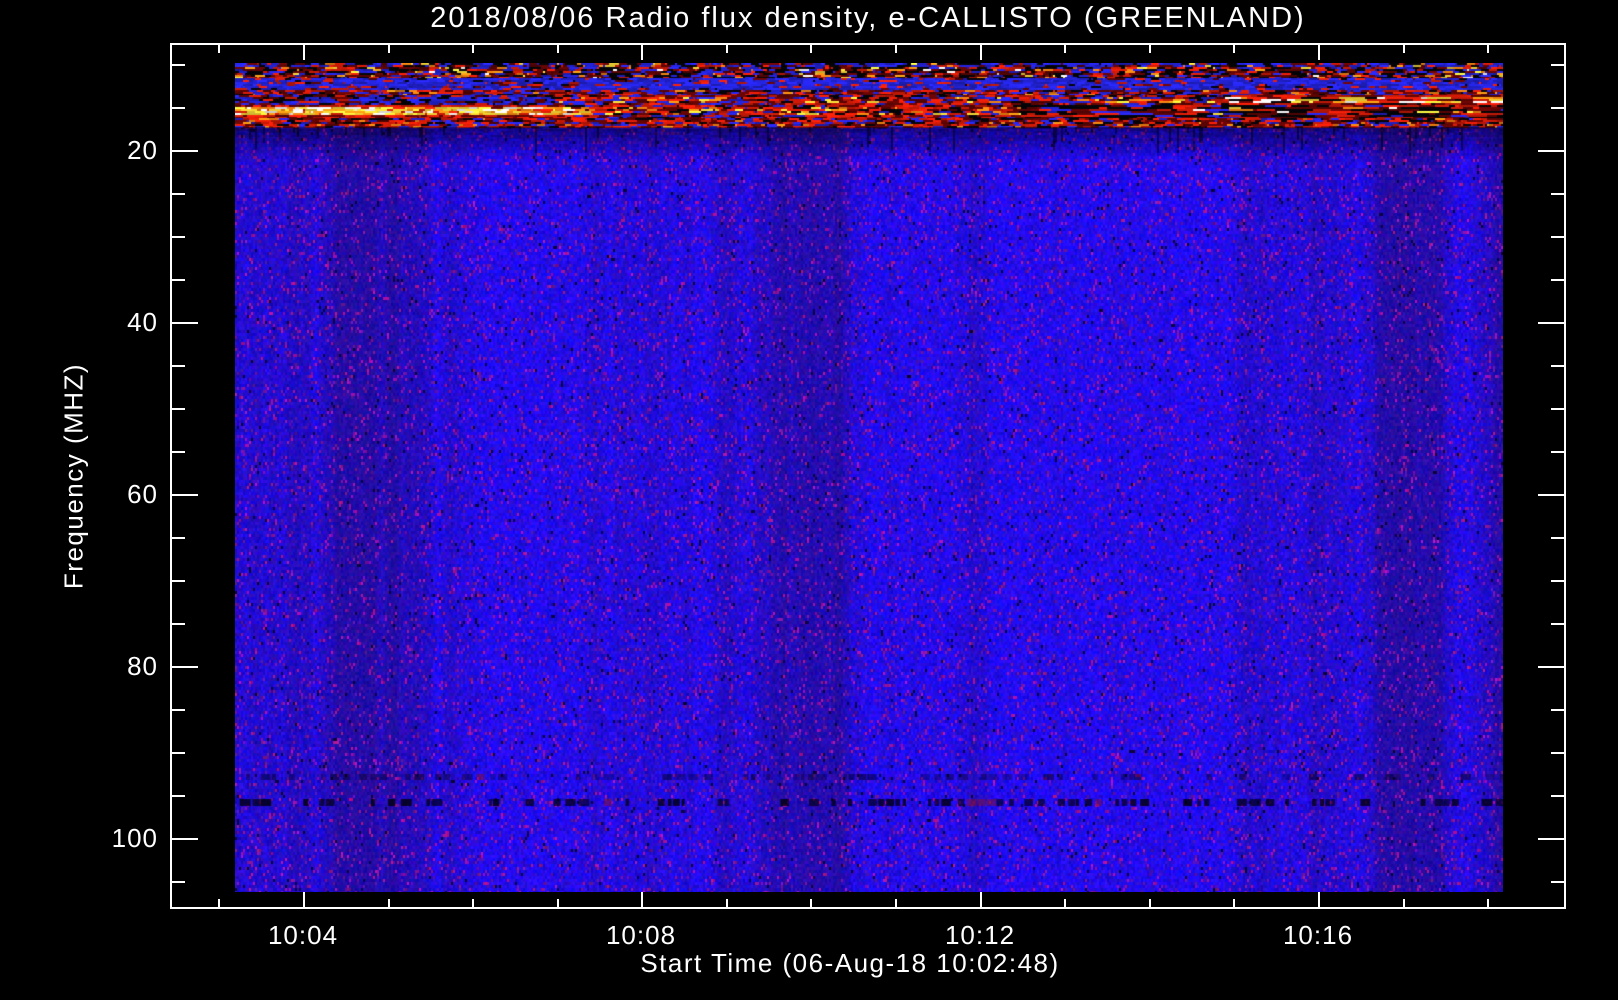  What do you see at coordinates (641, 935) in the screenshot?
I see `x-tick-label: 10:08` at bounding box center [641, 935].